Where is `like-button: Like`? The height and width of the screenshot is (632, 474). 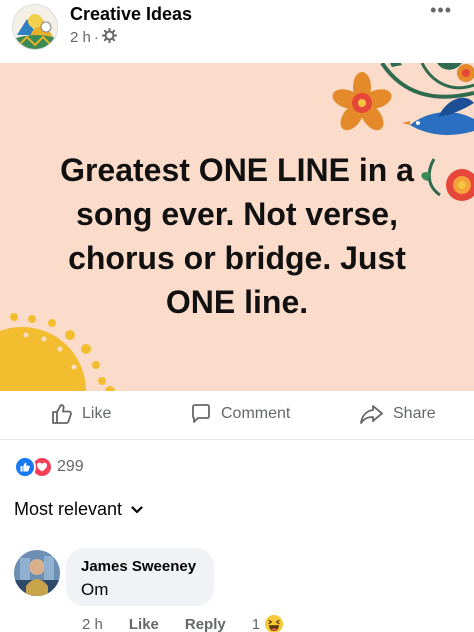 like-button: Like is located at coordinates (80, 414).